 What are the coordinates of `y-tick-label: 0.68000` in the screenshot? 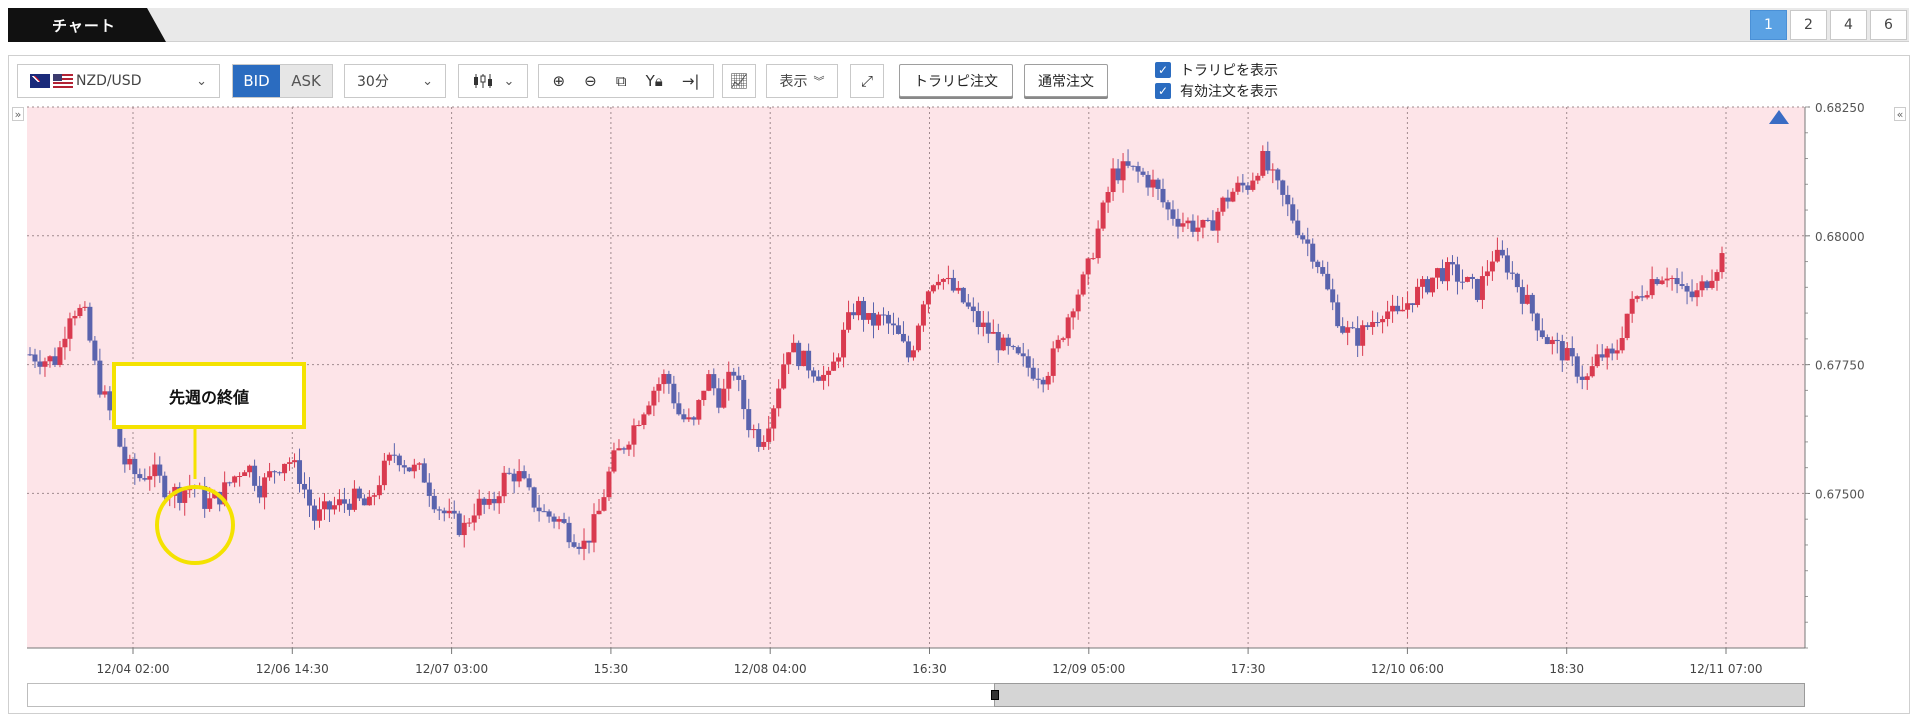 It's located at (1840, 237).